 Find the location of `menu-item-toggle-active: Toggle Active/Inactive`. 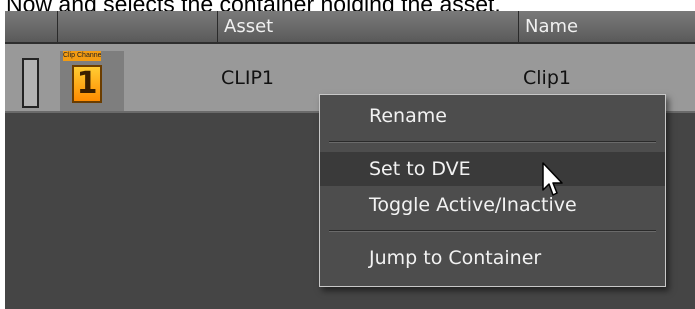

menu-item-toggle-active: Toggle Active/Inactive is located at coordinates (492, 205).